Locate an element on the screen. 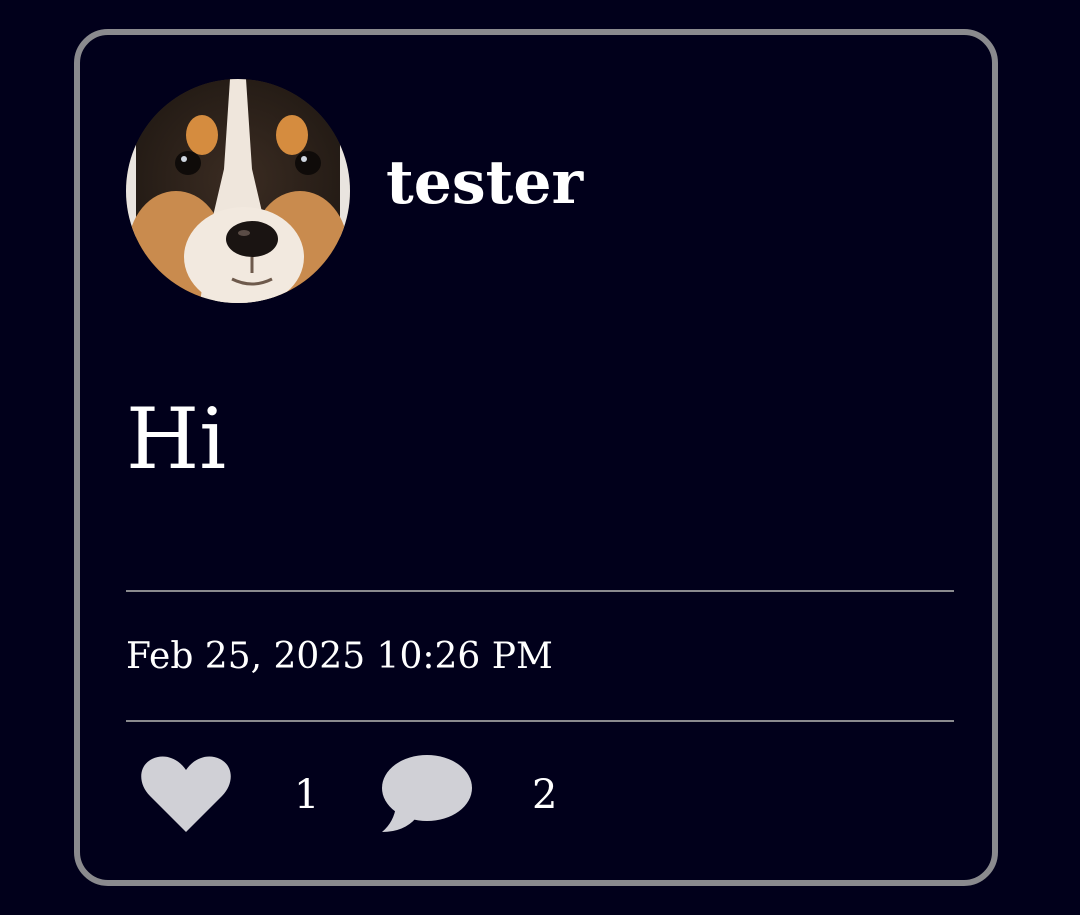 The image size is (1080, 915). post-timestamp: Feb 25, 2025 10:26 PM is located at coordinates (339, 656).